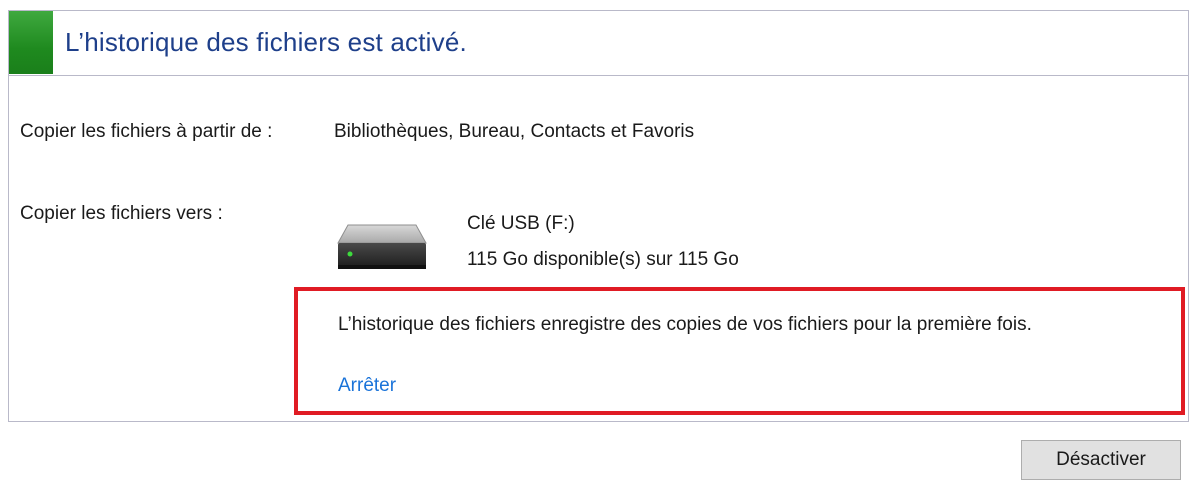  I want to click on copy-from-label: Copier les fichiers à partir de :, so click(146, 131).